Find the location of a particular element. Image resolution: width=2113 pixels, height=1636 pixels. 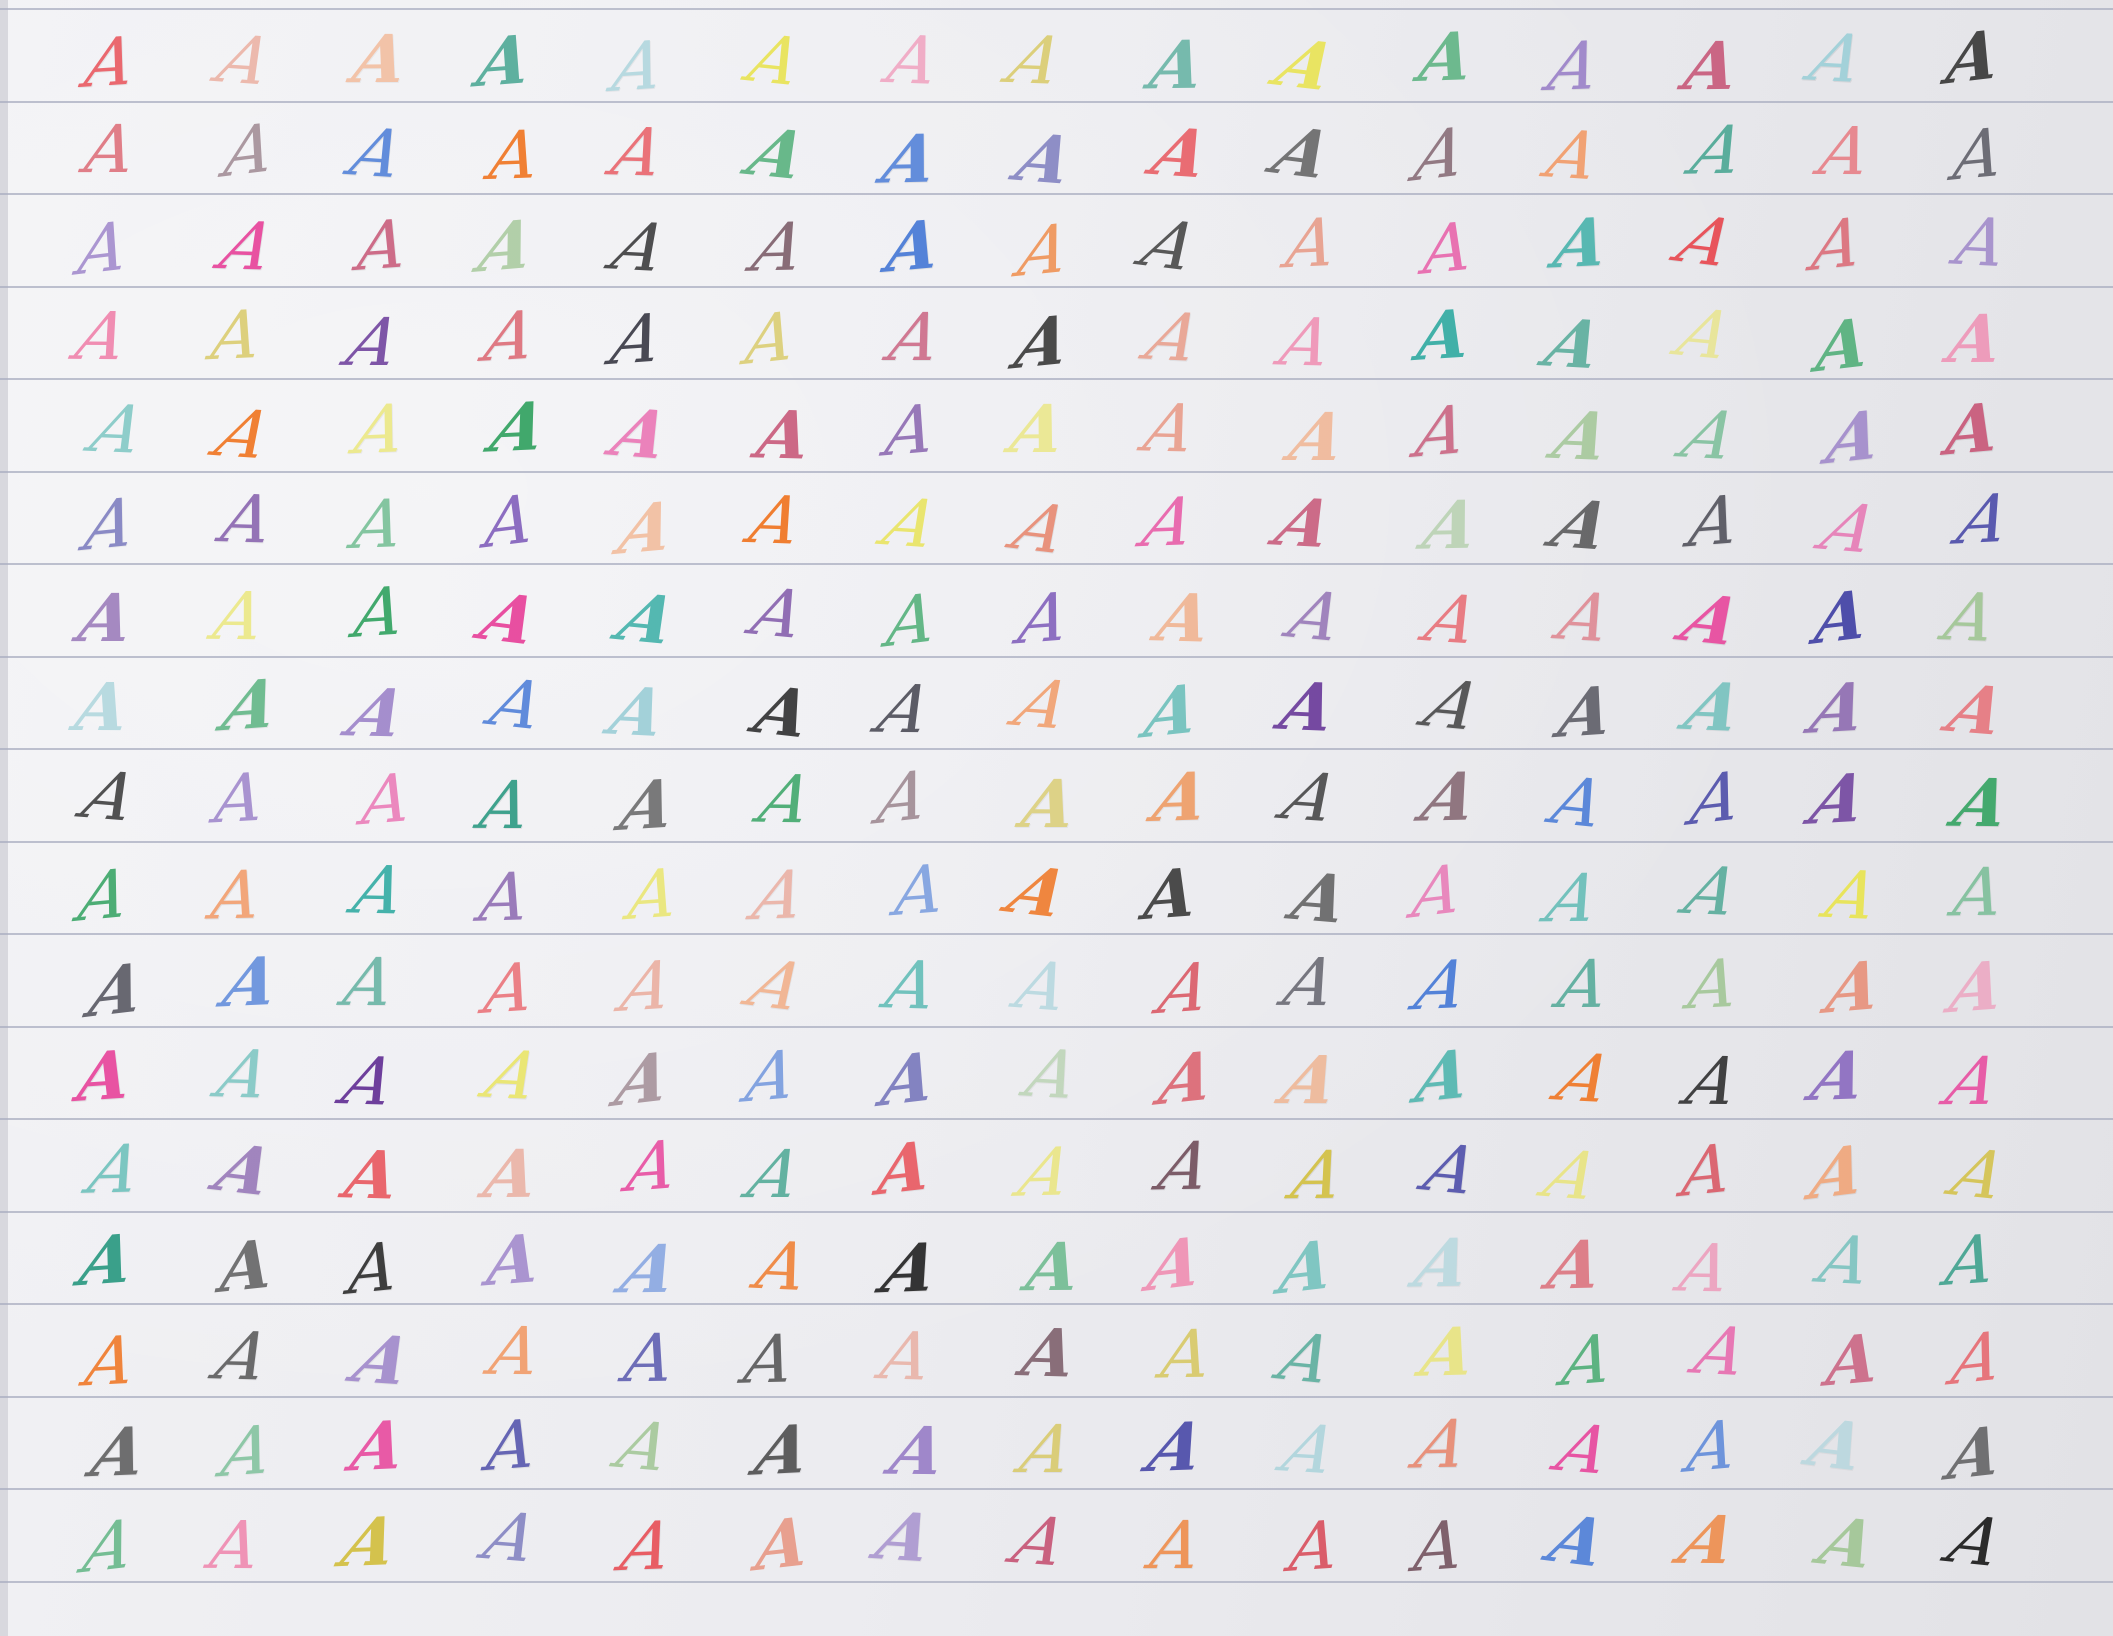

rule-line is located at coordinates (1056, 9).